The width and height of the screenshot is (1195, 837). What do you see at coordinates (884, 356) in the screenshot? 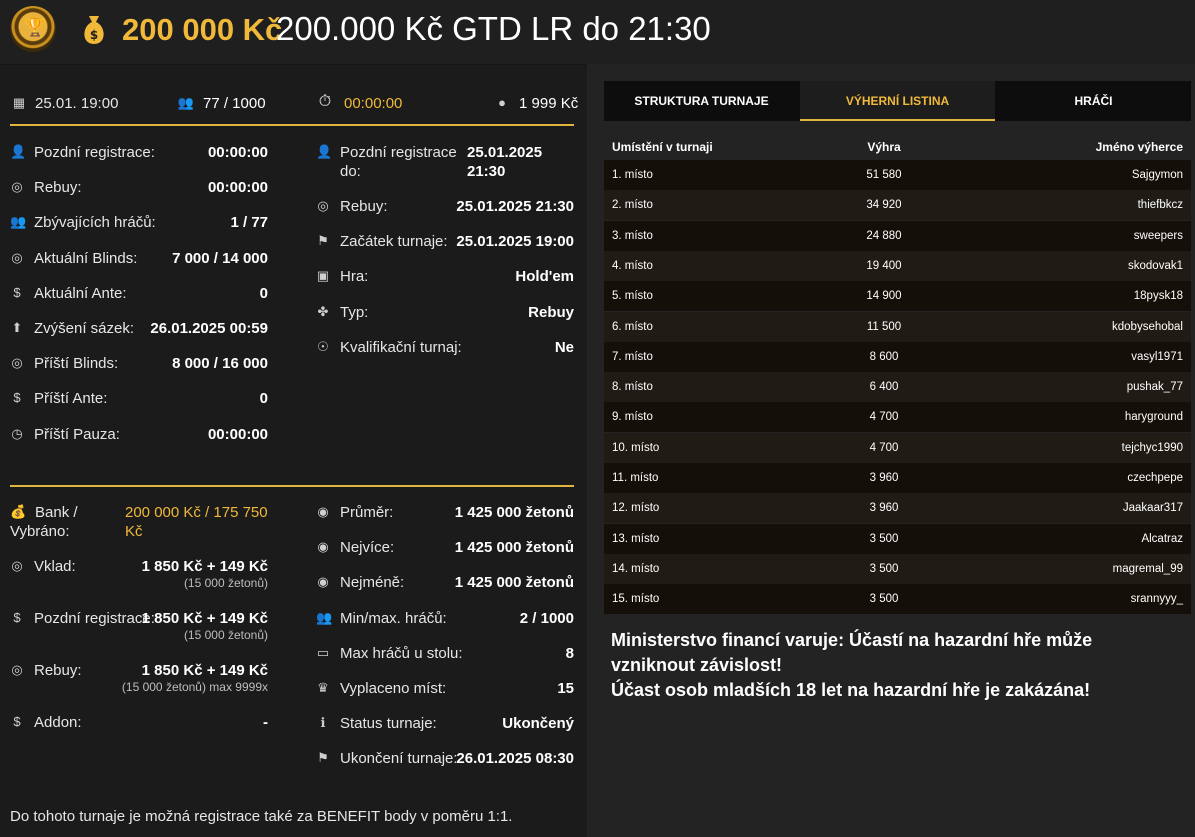
I see `cell-prize: 8 600` at bounding box center [884, 356].